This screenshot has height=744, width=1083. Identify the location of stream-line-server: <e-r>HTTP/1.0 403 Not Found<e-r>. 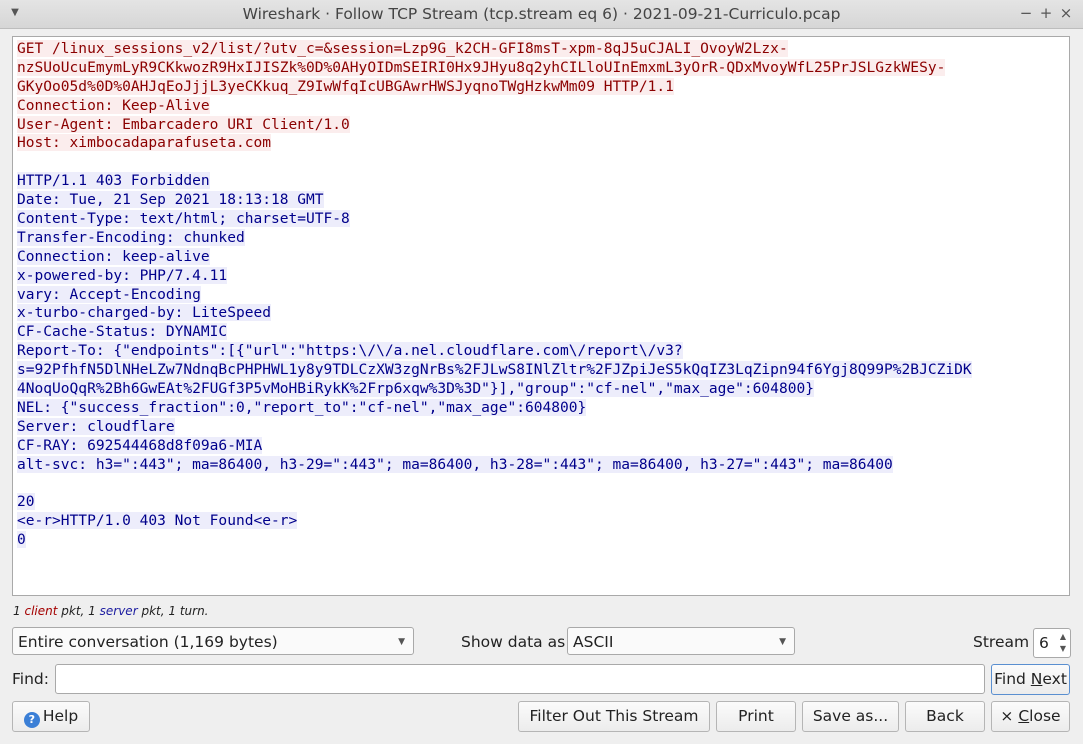
(494, 521).